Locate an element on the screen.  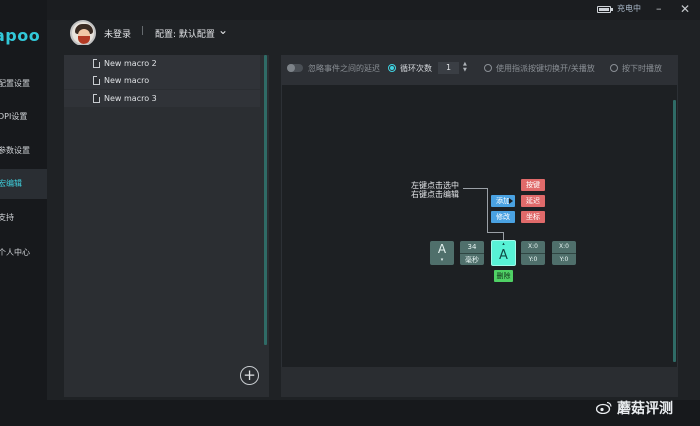
delete-button: 删除 is located at coordinates (503, 276).